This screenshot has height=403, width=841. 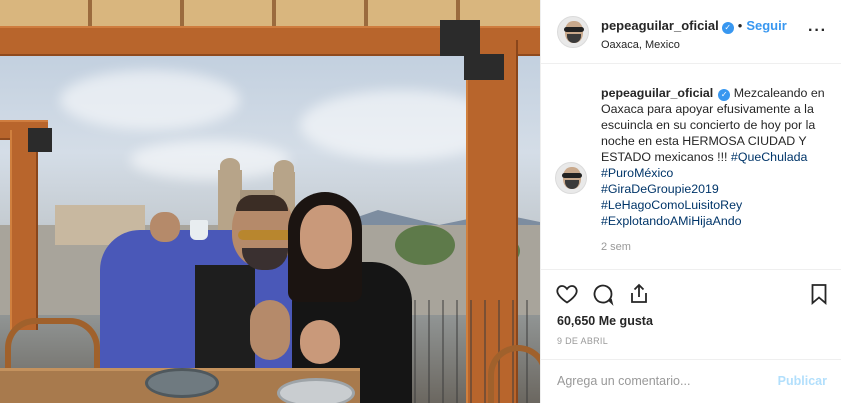 What do you see at coordinates (320, 342) in the screenshot?
I see `woman-arm` at bounding box center [320, 342].